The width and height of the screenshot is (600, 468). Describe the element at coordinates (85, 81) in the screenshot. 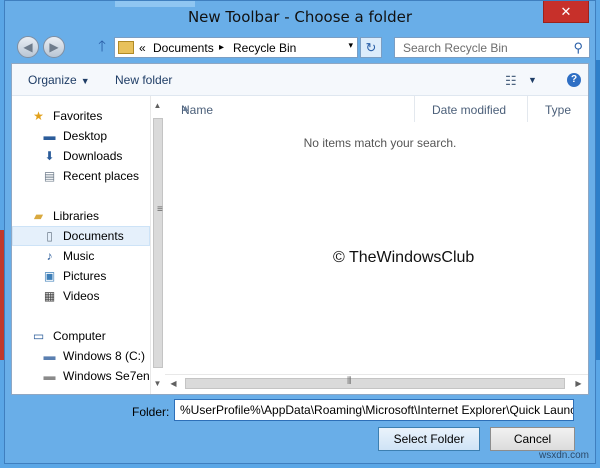

I see `chevron-down-icon: ▼` at that location.